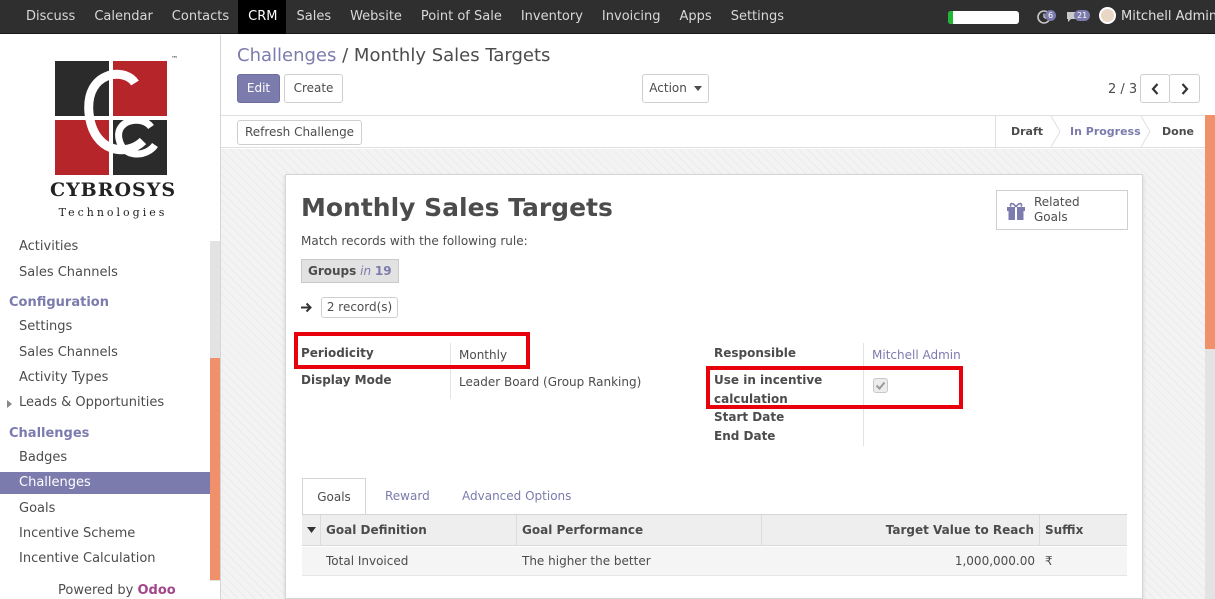  Describe the element at coordinates (258, 88) in the screenshot. I see `edit-button: Edit` at that location.